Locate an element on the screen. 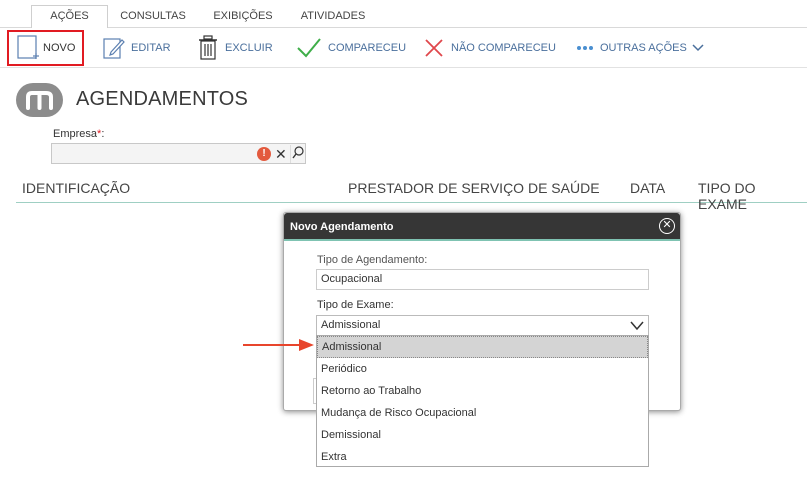  tab-atividades: ATIVIDADES is located at coordinates (333, 17).